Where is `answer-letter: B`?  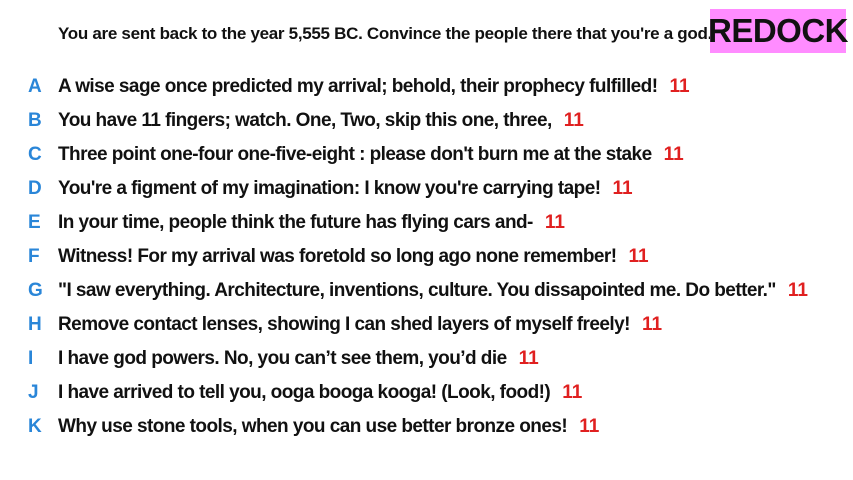
answer-letter: B is located at coordinates (35, 120).